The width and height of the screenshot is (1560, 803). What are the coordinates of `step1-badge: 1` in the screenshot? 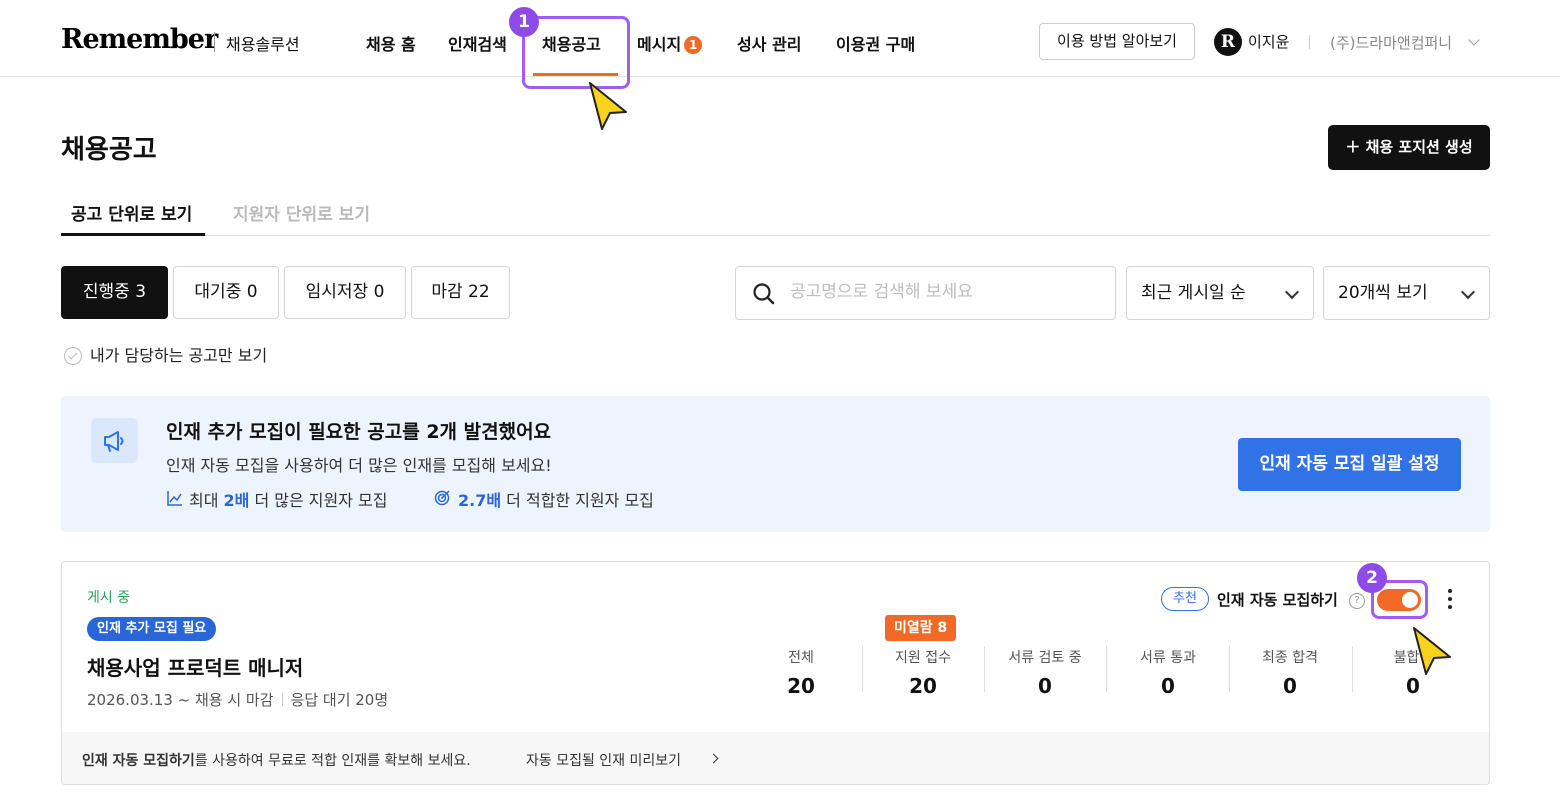 It's located at (524, 22).